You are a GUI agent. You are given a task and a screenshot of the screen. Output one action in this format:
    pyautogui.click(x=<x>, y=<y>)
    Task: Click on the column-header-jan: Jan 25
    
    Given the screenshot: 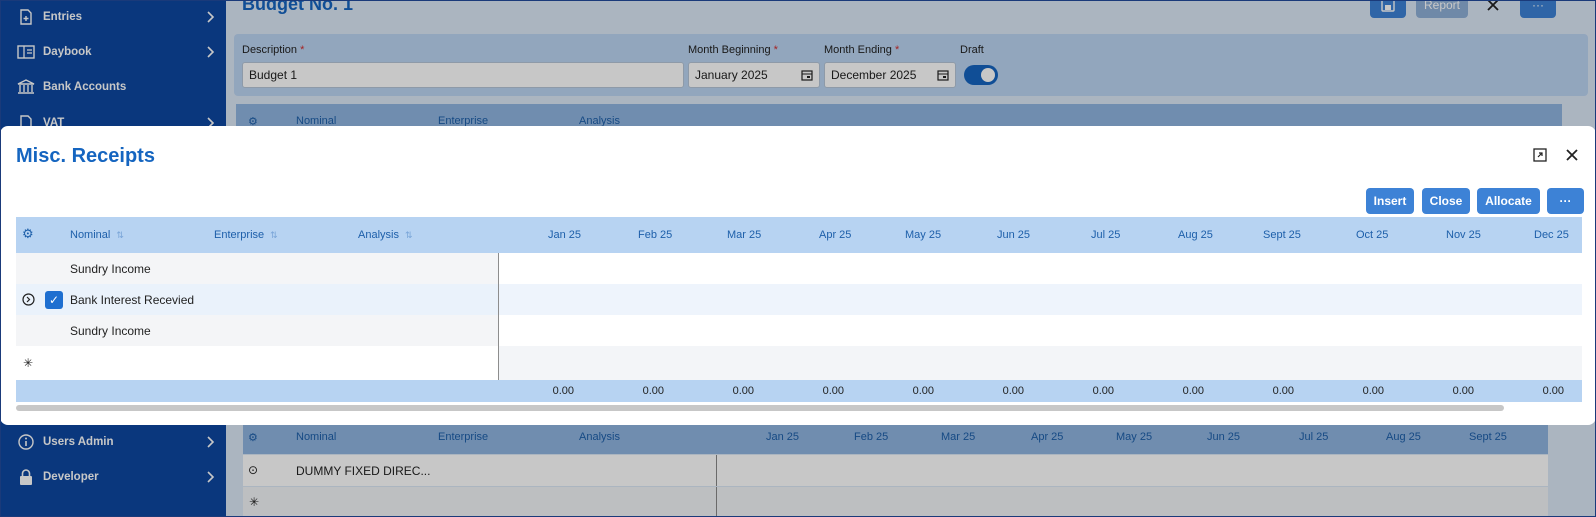 What is the action you would take?
    pyautogui.click(x=564, y=235)
    